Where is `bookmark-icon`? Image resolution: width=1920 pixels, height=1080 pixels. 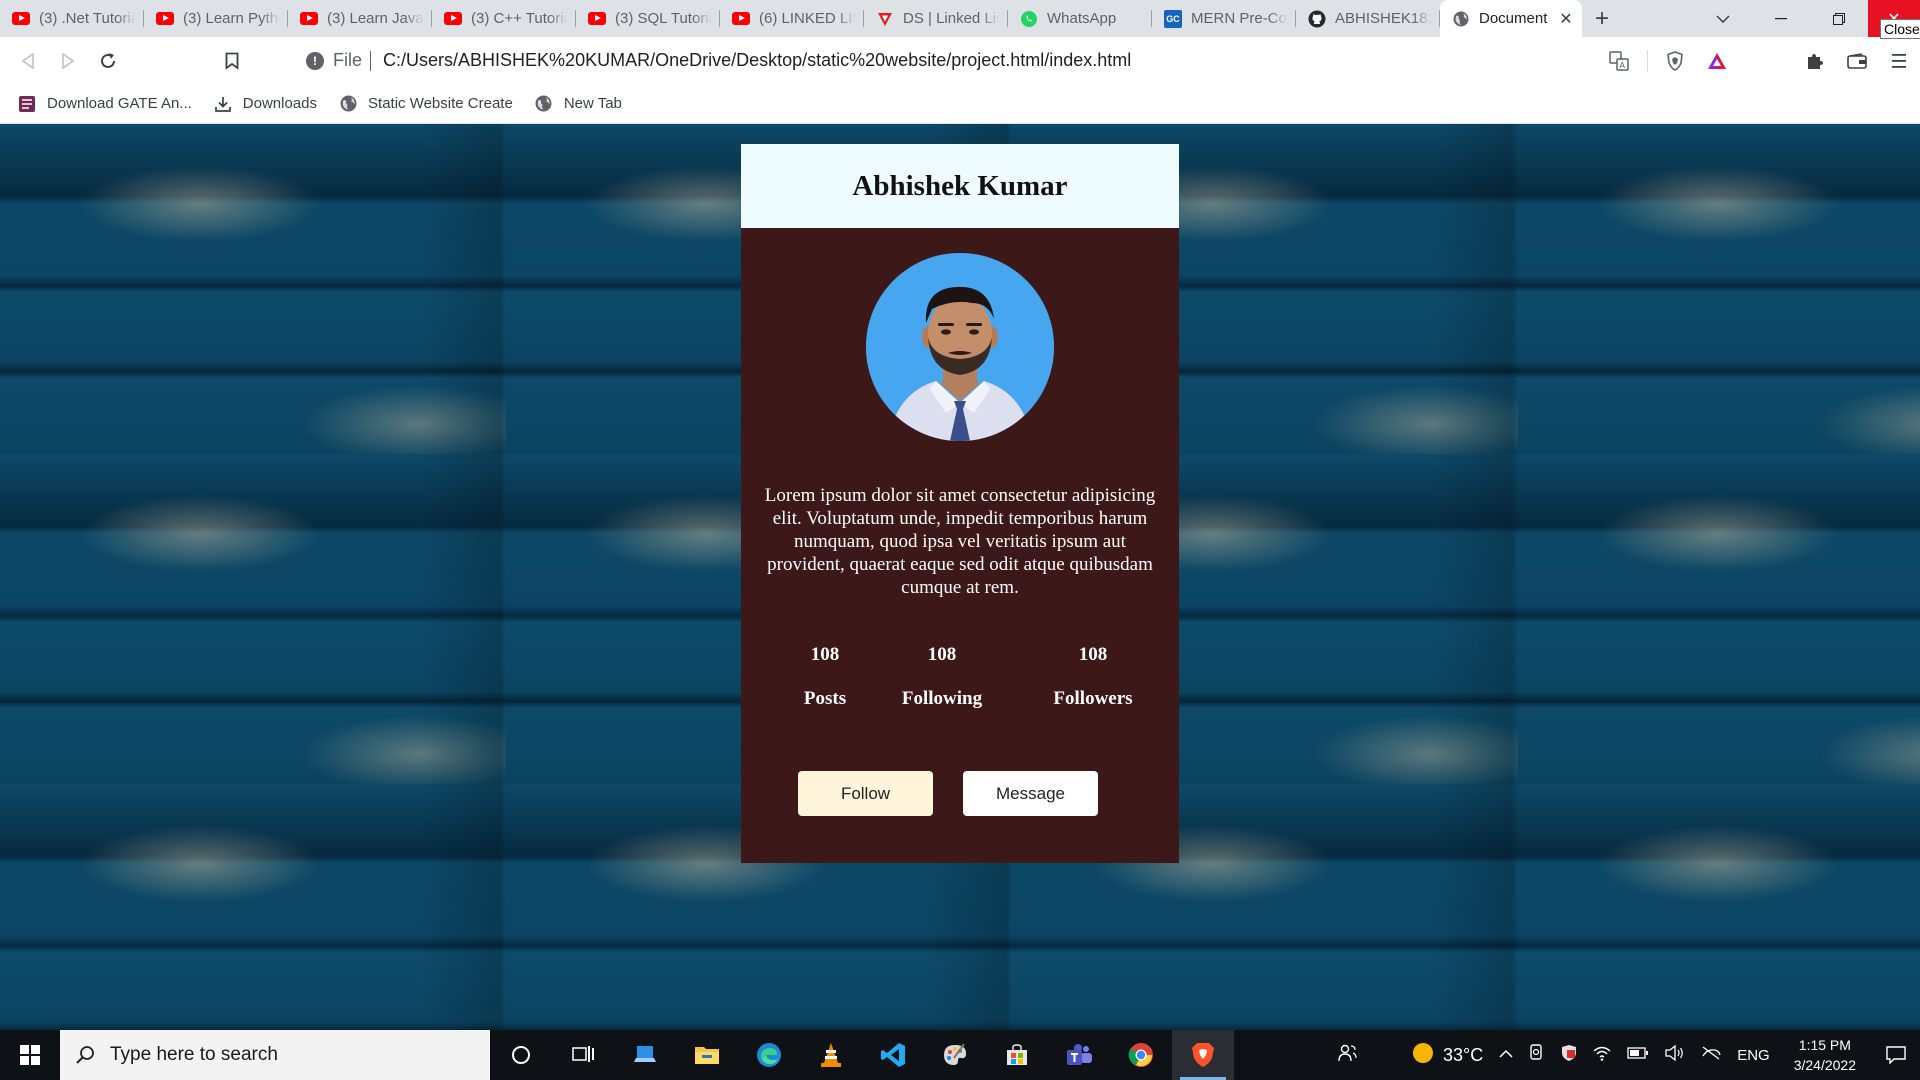
bookmark-icon is located at coordinates (232, 61).